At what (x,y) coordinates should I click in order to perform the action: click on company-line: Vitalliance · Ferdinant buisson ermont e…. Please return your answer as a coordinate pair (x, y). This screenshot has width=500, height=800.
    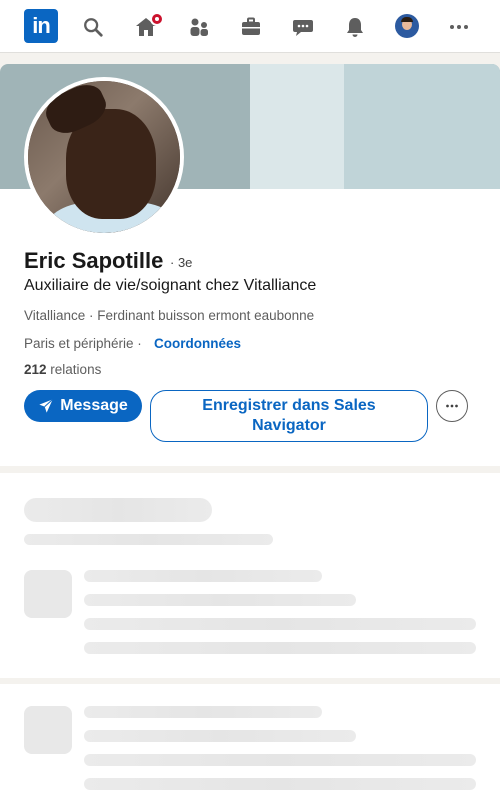
    Looking at the image, I should click on (169, 315).